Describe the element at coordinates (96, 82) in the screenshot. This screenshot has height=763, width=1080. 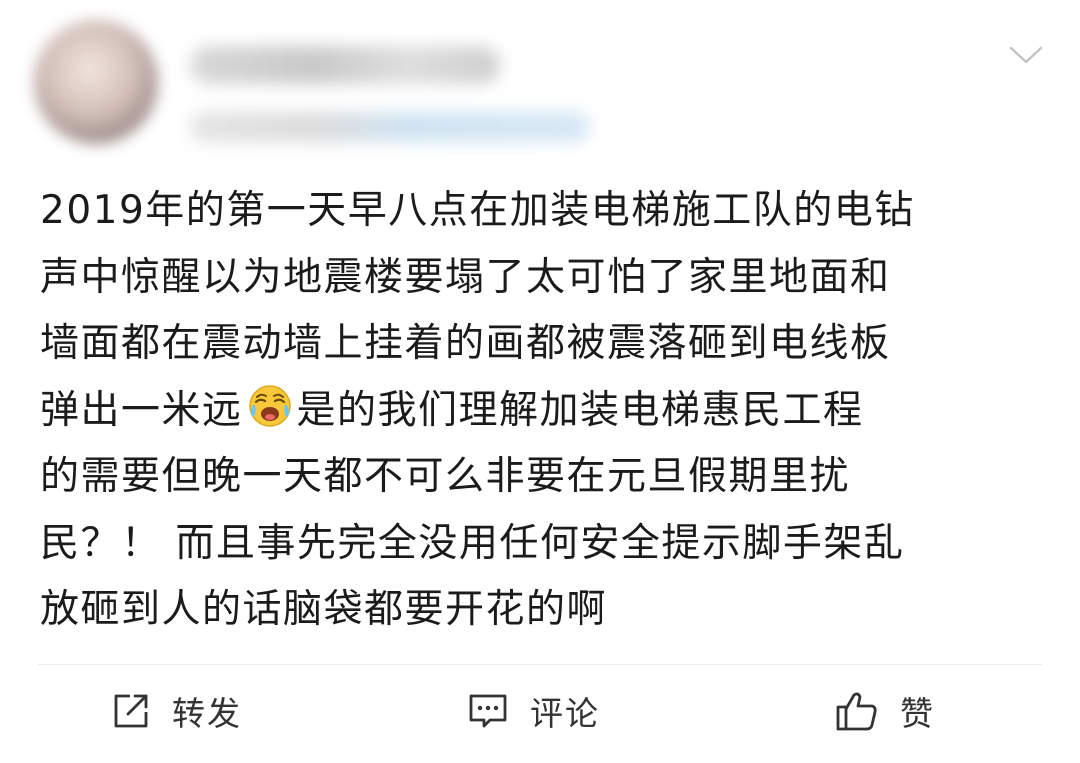
I see `avatar` at that location.